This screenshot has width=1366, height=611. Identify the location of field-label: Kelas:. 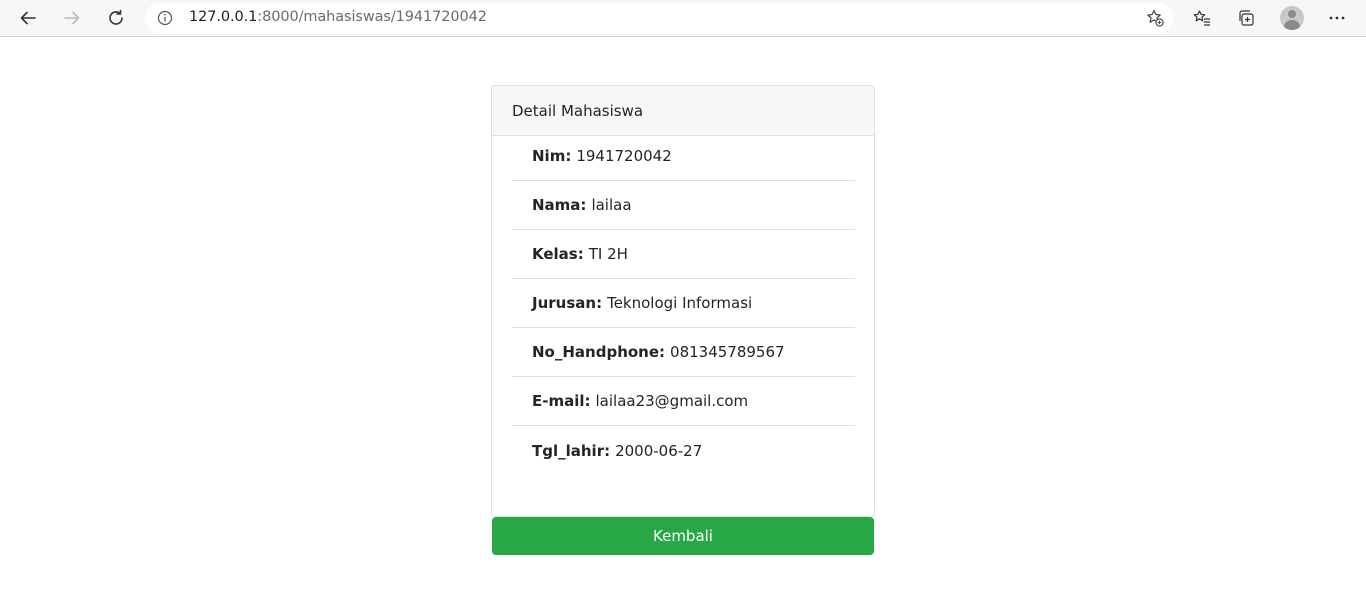
(558, 254).